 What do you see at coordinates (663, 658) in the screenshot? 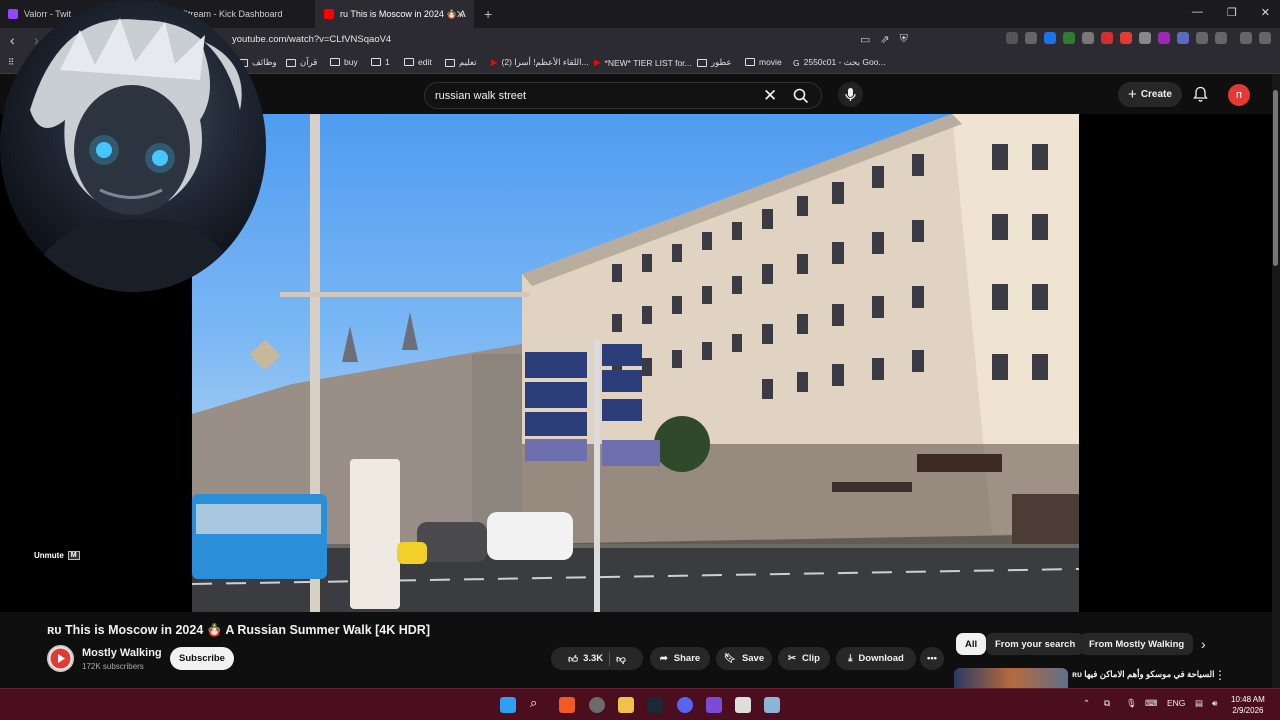
I see `share-icon: ➦` at bounding box center [663, 658].